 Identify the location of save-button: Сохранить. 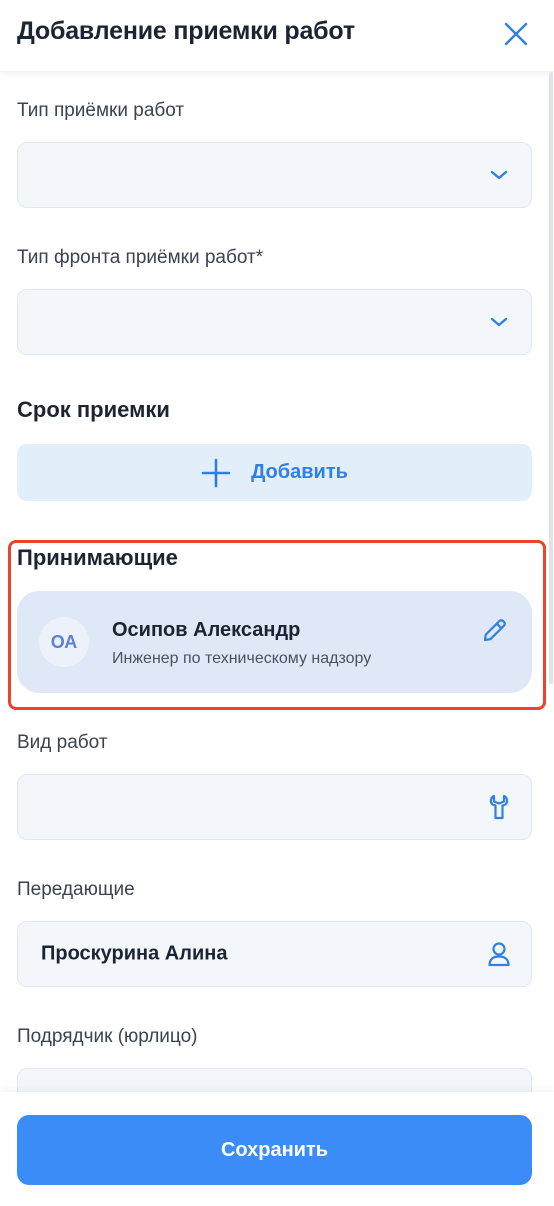
(274, 1150).